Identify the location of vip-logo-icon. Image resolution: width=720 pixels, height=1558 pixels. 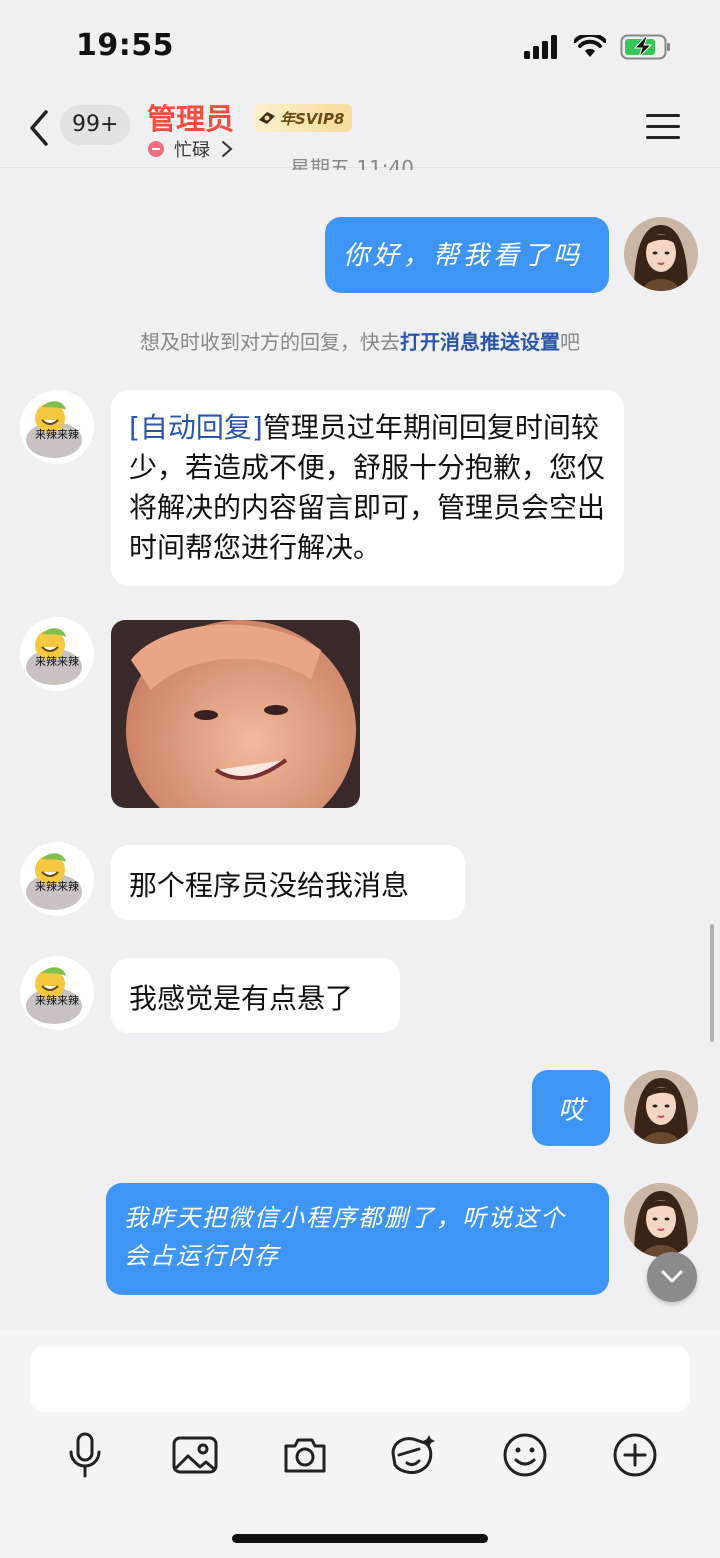
(267, 118).